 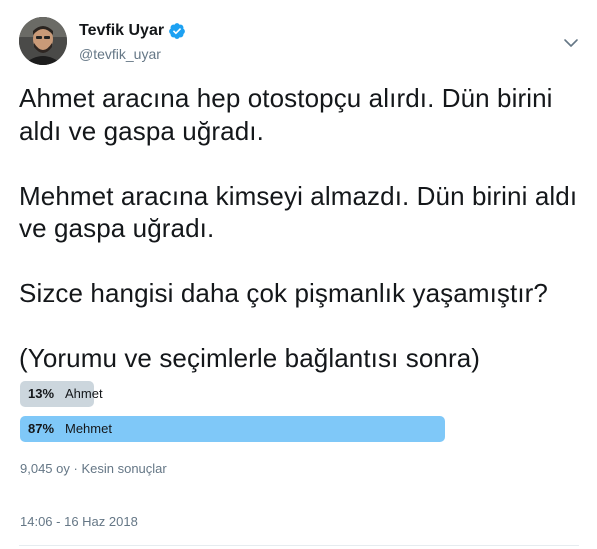 What do you see at coordinates (120, 54) in the screenshot?
I see `author-handle: @tevfik_uyar` at bounding box center [120, 54].